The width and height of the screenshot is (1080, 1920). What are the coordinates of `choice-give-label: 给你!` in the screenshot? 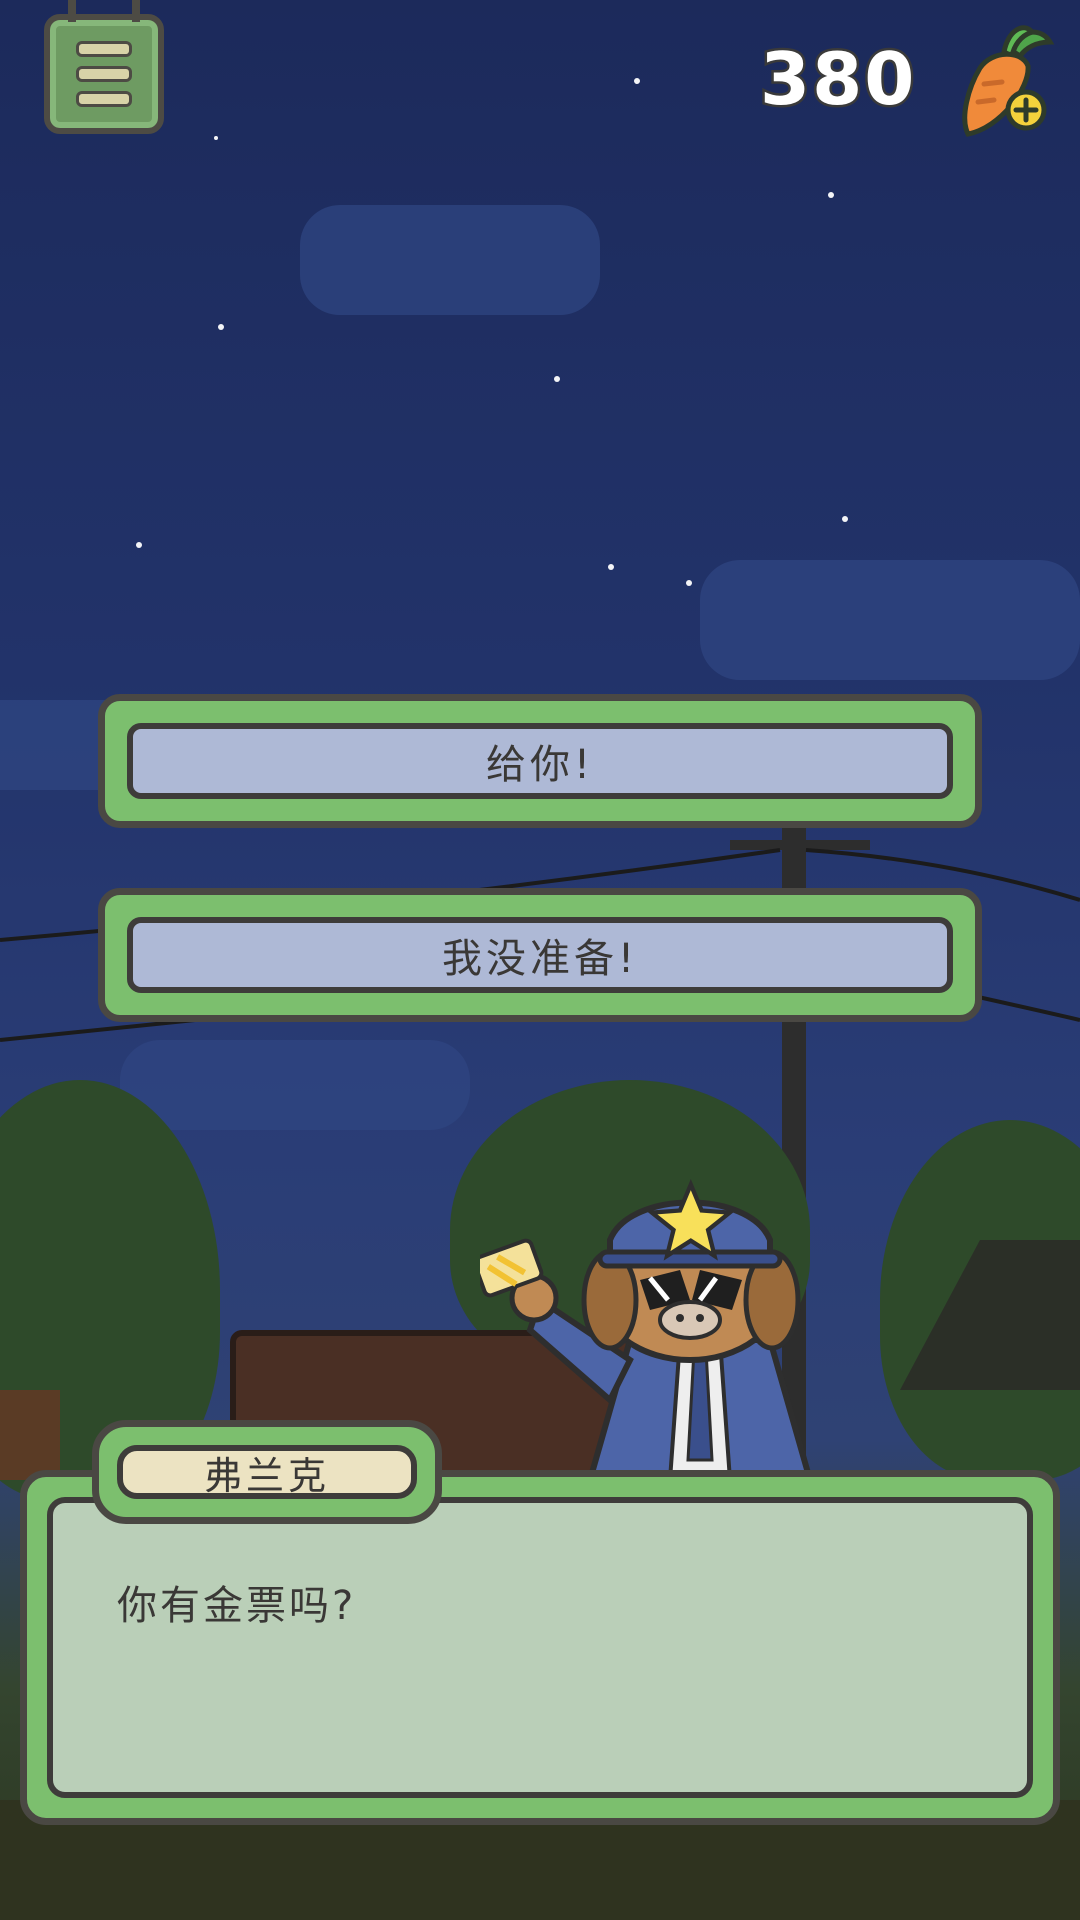 It's located at (540, 761).